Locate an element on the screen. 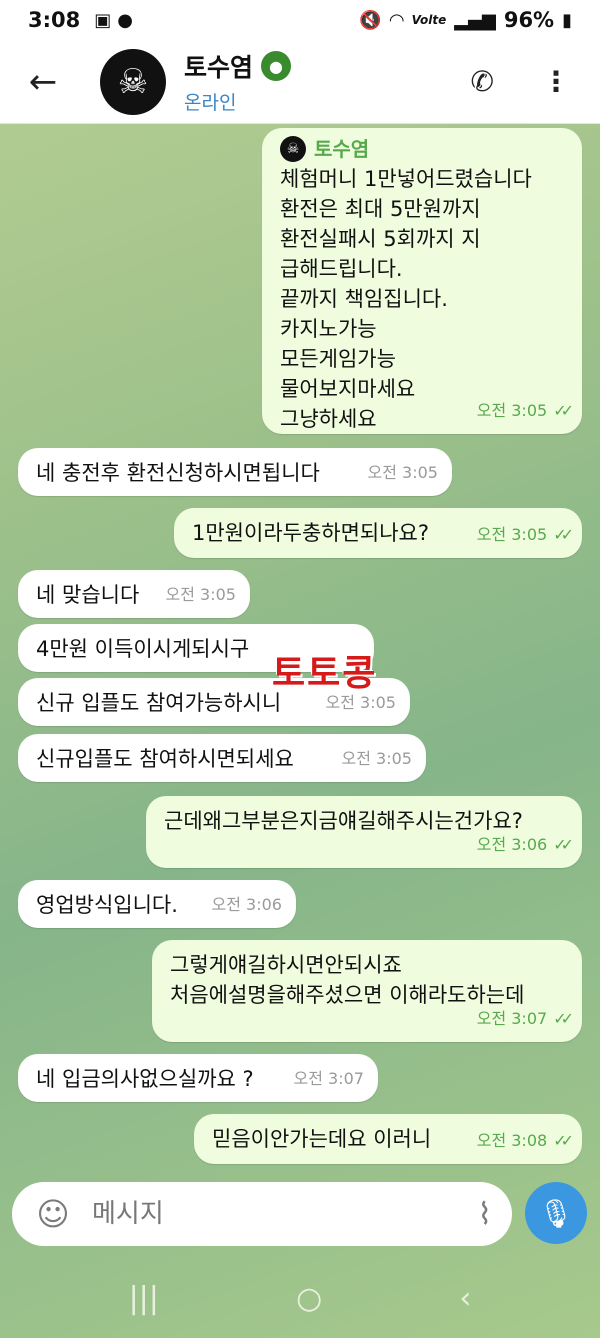 The width and height of the screenshot is (600, 1338). gallery-icon: ▣ is located at coordinates (103, 20).